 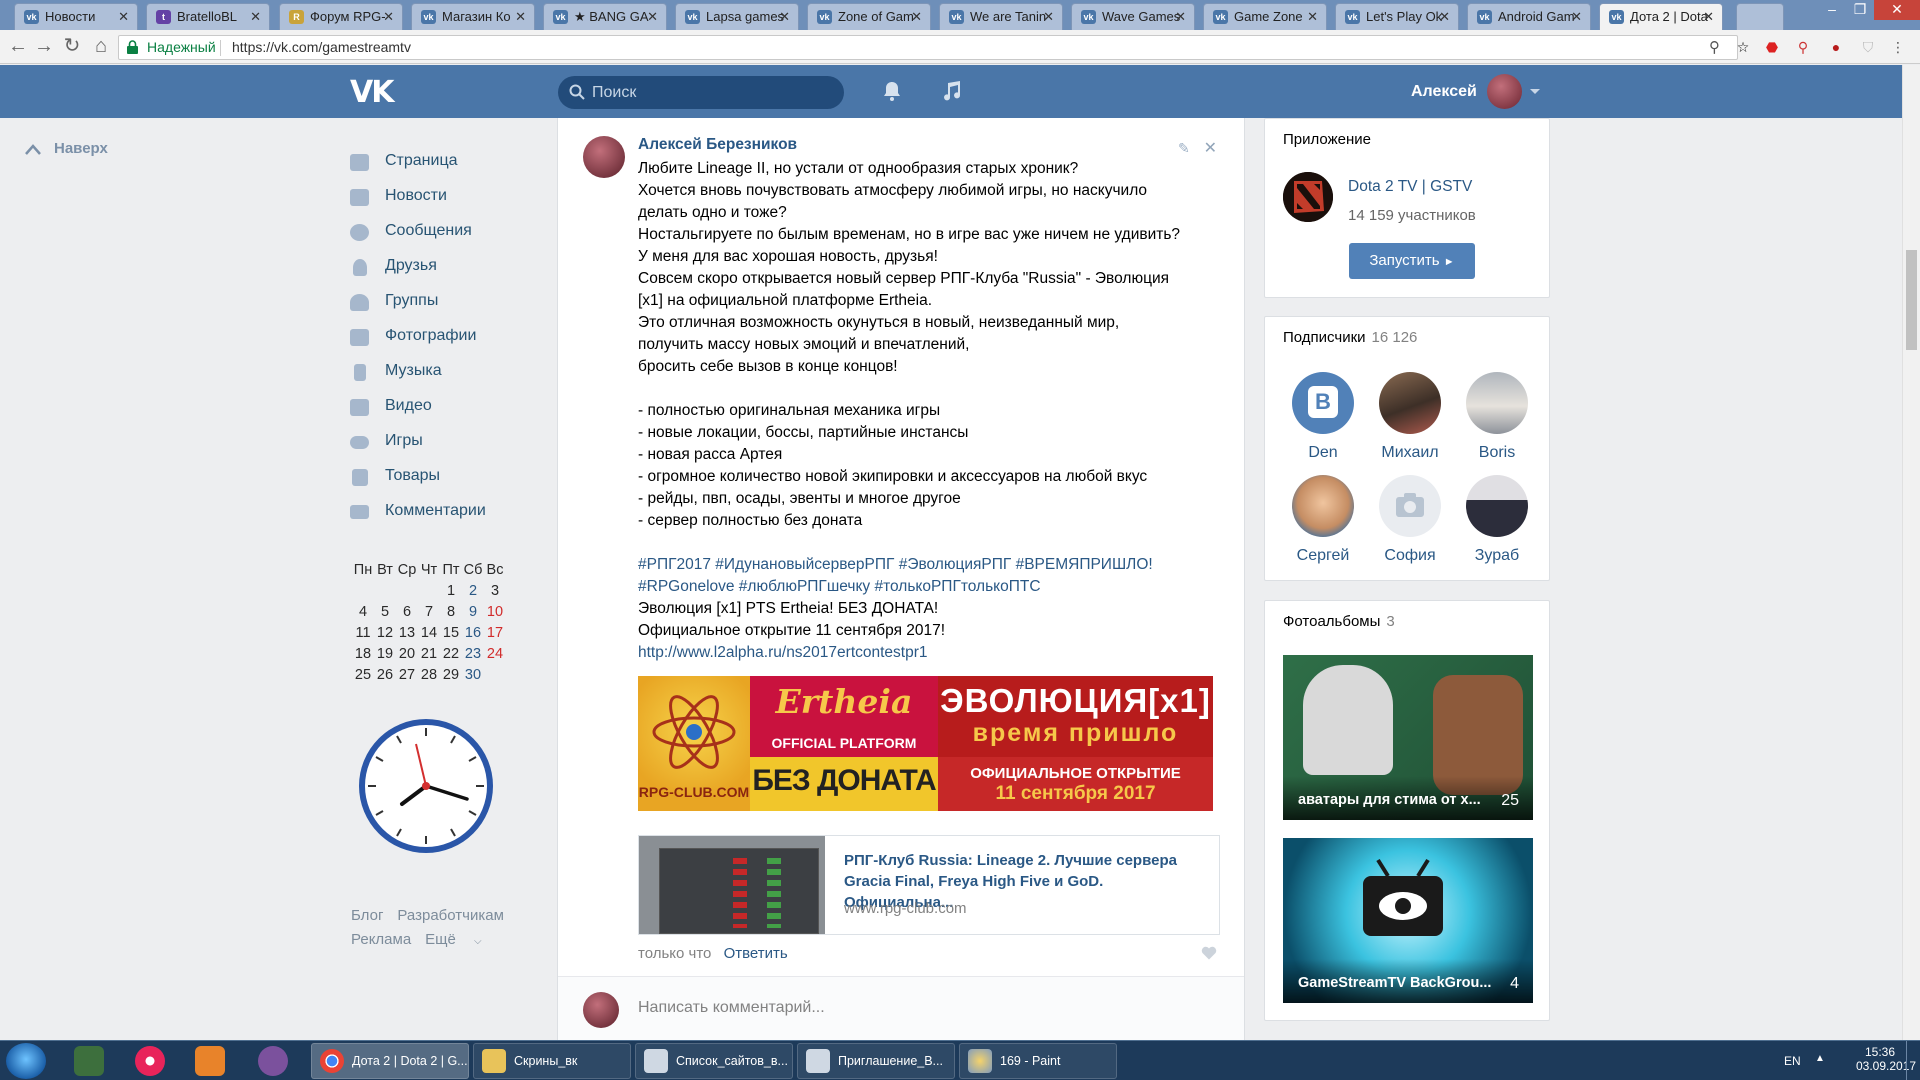 What do you see at coordinates (1911, 300) in the screenshot?
I see `scrollbar-thumb` at bounding box center [1911, 300].